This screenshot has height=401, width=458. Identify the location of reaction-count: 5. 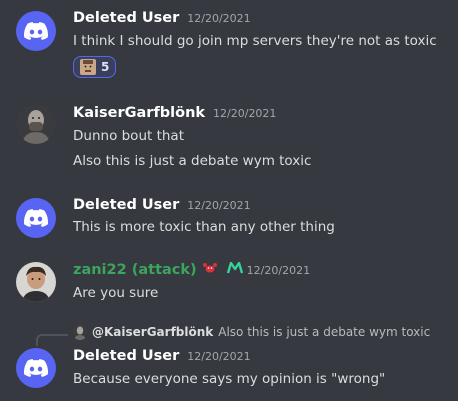
(105, 67).